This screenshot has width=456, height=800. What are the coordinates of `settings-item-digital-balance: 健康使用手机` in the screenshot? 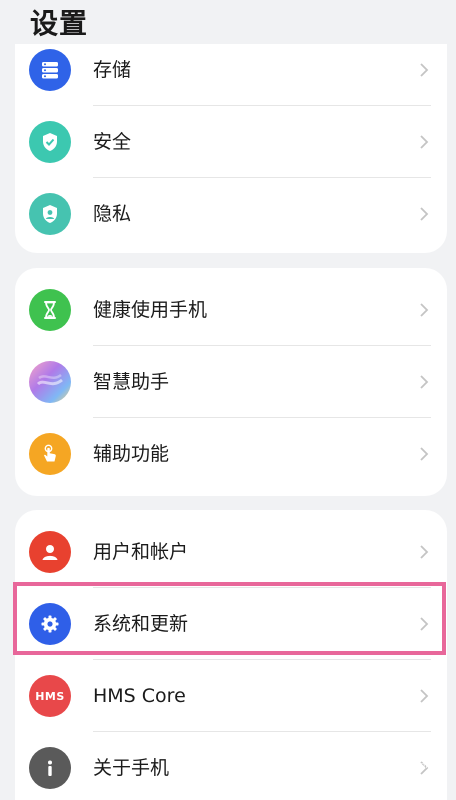 It's located at (231, 310).